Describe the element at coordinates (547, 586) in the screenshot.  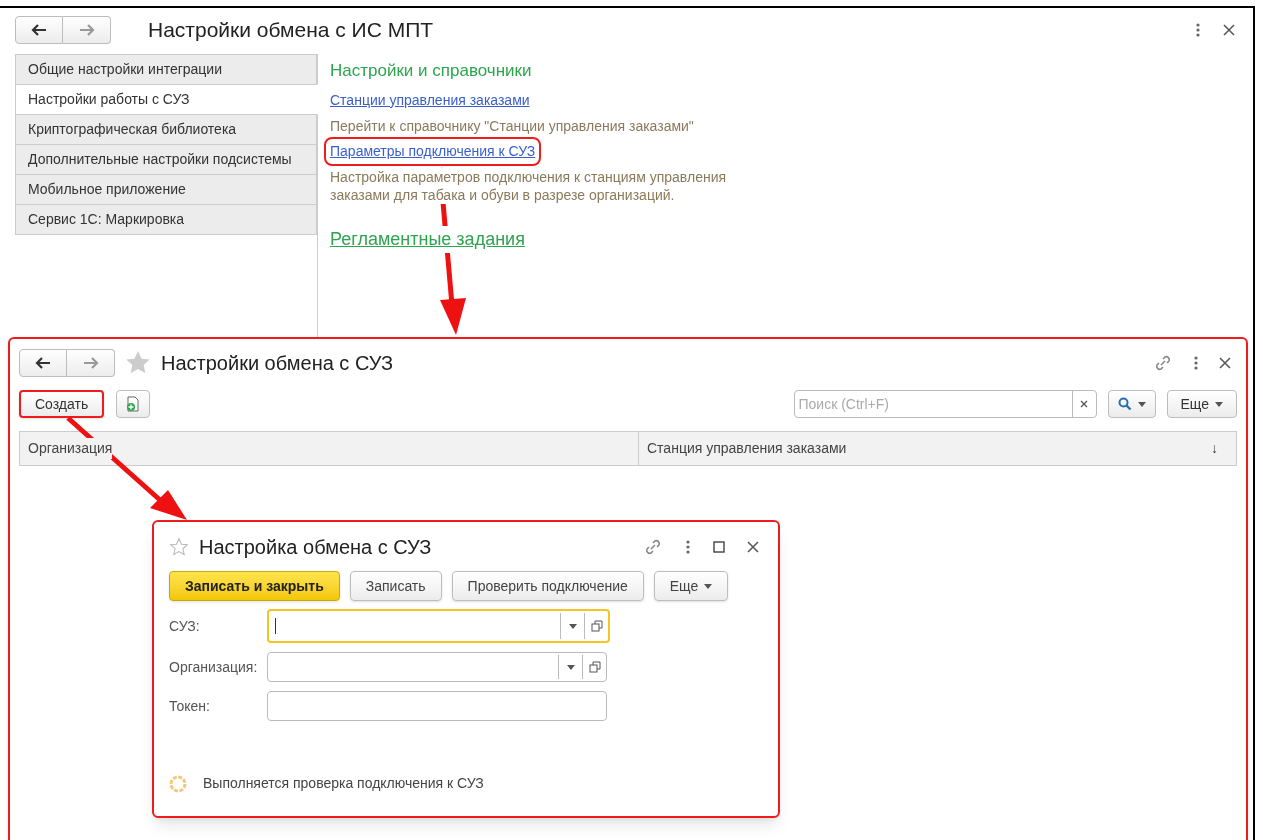
I see `toolbar-button: Проверить подключение` at that location.